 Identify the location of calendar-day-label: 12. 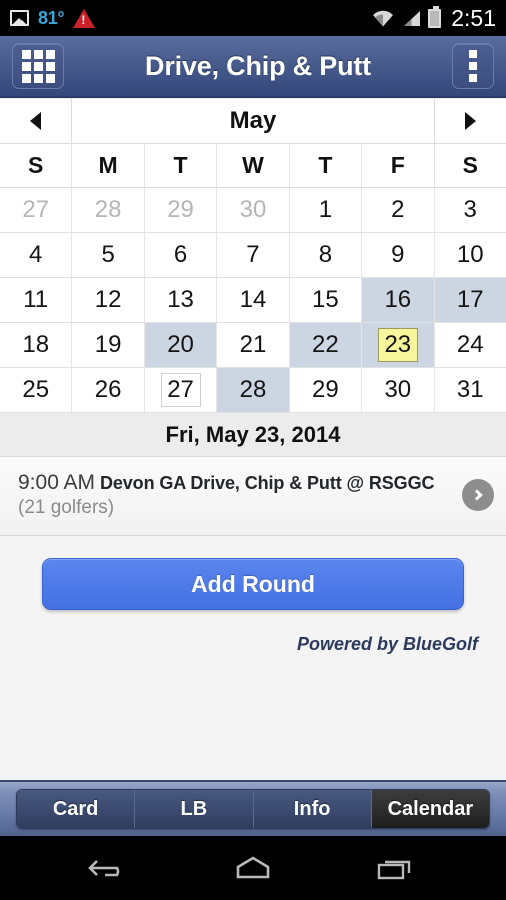
(108, 299).